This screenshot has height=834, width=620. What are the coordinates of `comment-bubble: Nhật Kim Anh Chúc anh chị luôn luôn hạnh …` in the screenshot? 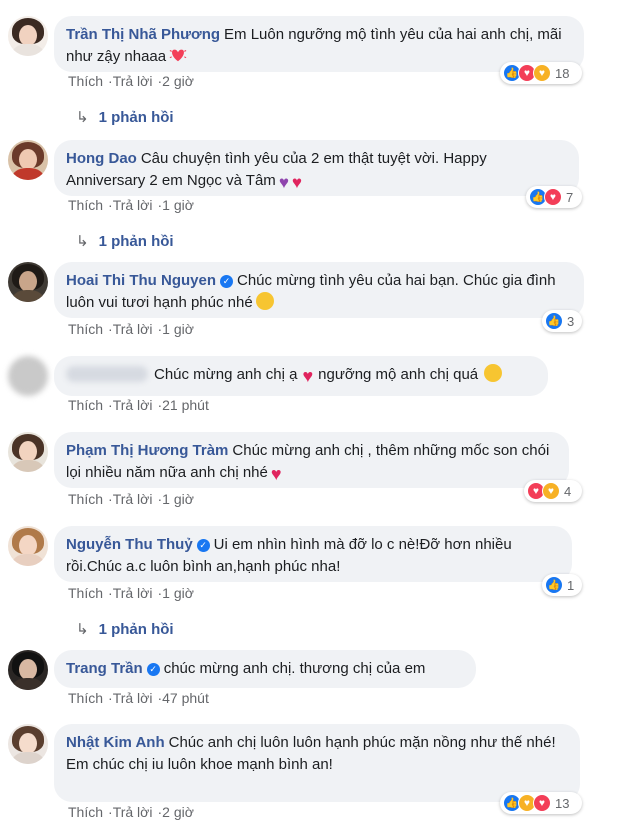 It's located at (317, 763).